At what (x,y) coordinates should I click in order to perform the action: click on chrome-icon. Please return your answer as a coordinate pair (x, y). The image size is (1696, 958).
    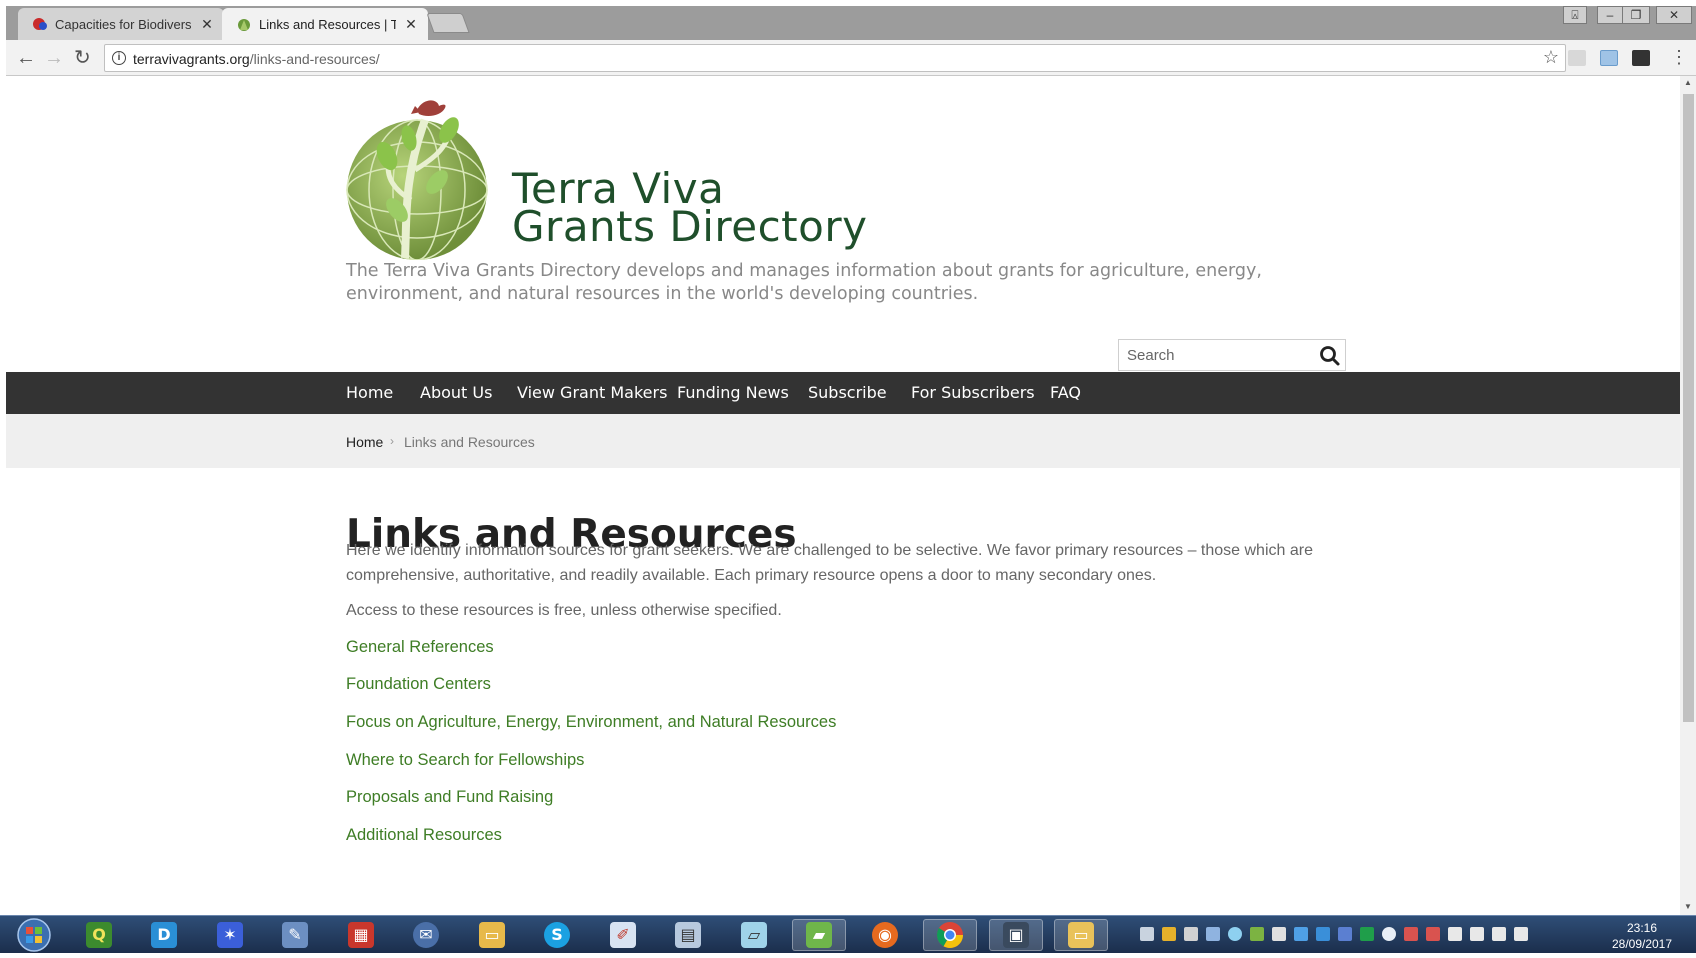
    Looking at the image, I should click on (950, 935).